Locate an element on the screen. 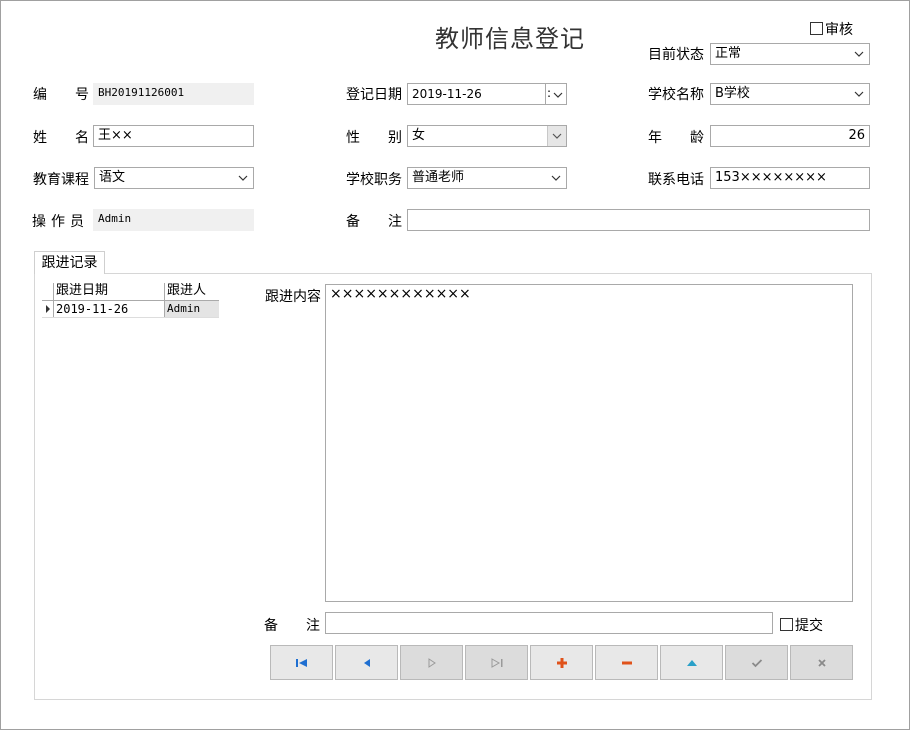 The image size is (910, 730). grid-cell-person: Admin is located at coordinates (192, 309).